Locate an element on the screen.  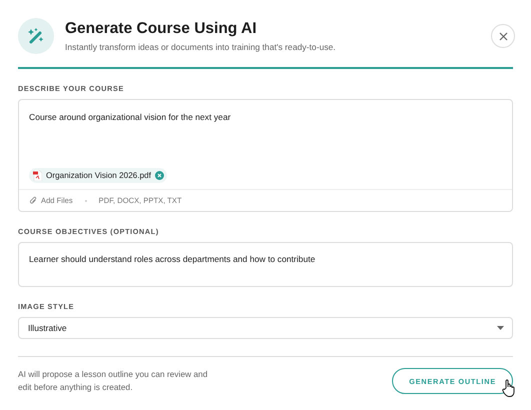
remove-icon is located at coordinates (159, 175).